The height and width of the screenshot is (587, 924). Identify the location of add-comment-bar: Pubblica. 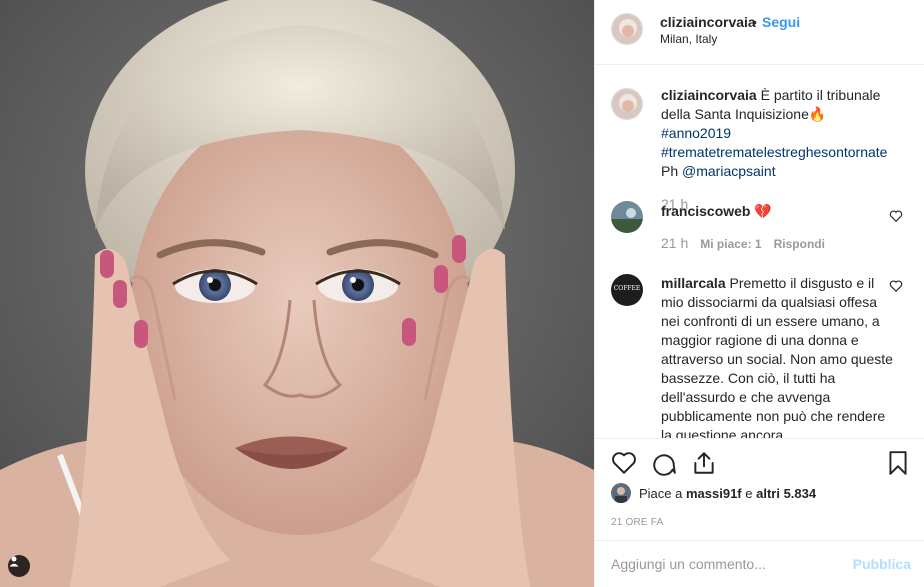
(759, 563).